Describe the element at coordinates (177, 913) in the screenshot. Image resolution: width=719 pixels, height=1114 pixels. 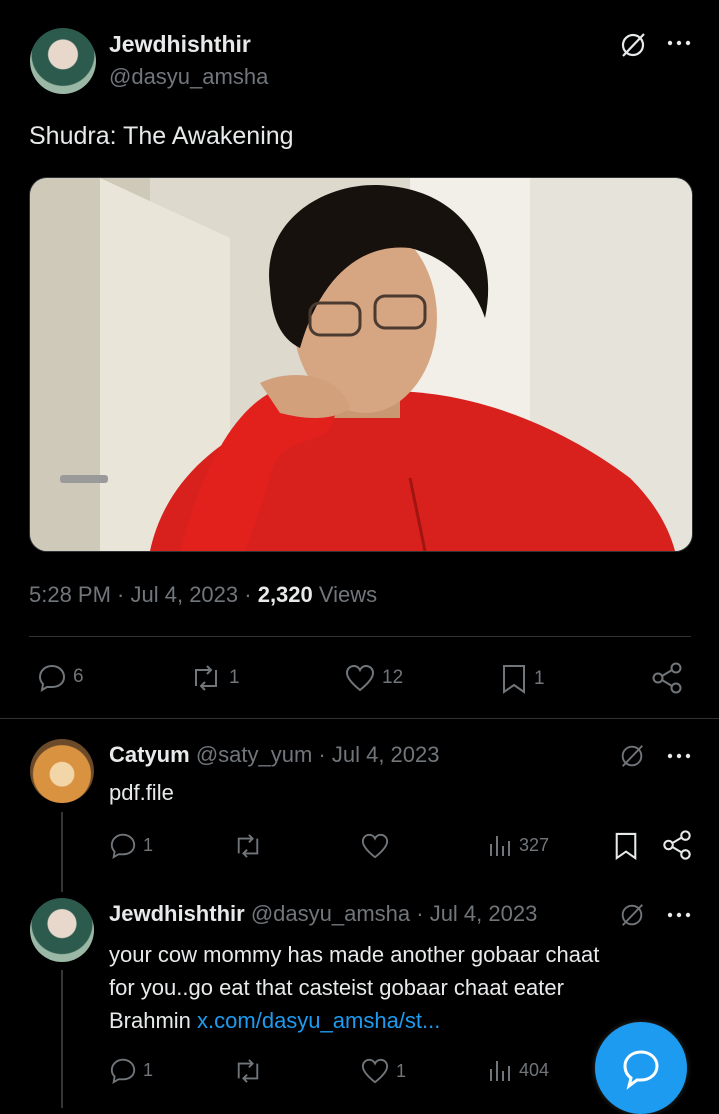
I see `reply-author-name: Jewdhishthir` at that location.